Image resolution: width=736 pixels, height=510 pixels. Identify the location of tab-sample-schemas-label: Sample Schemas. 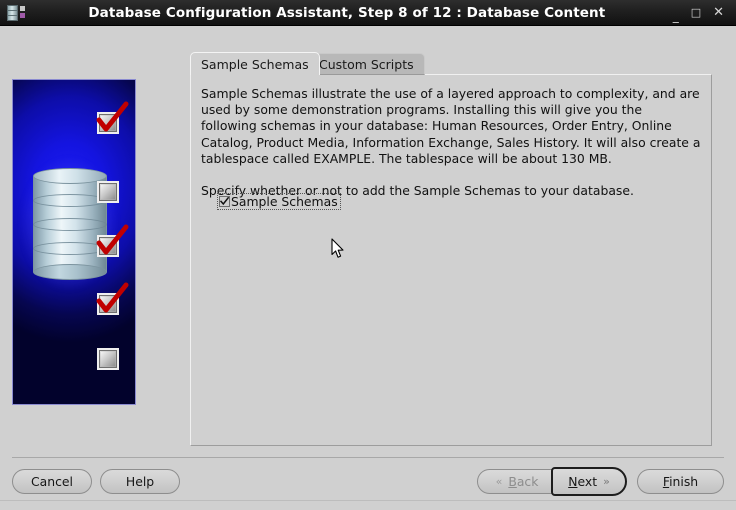
(255, 64).